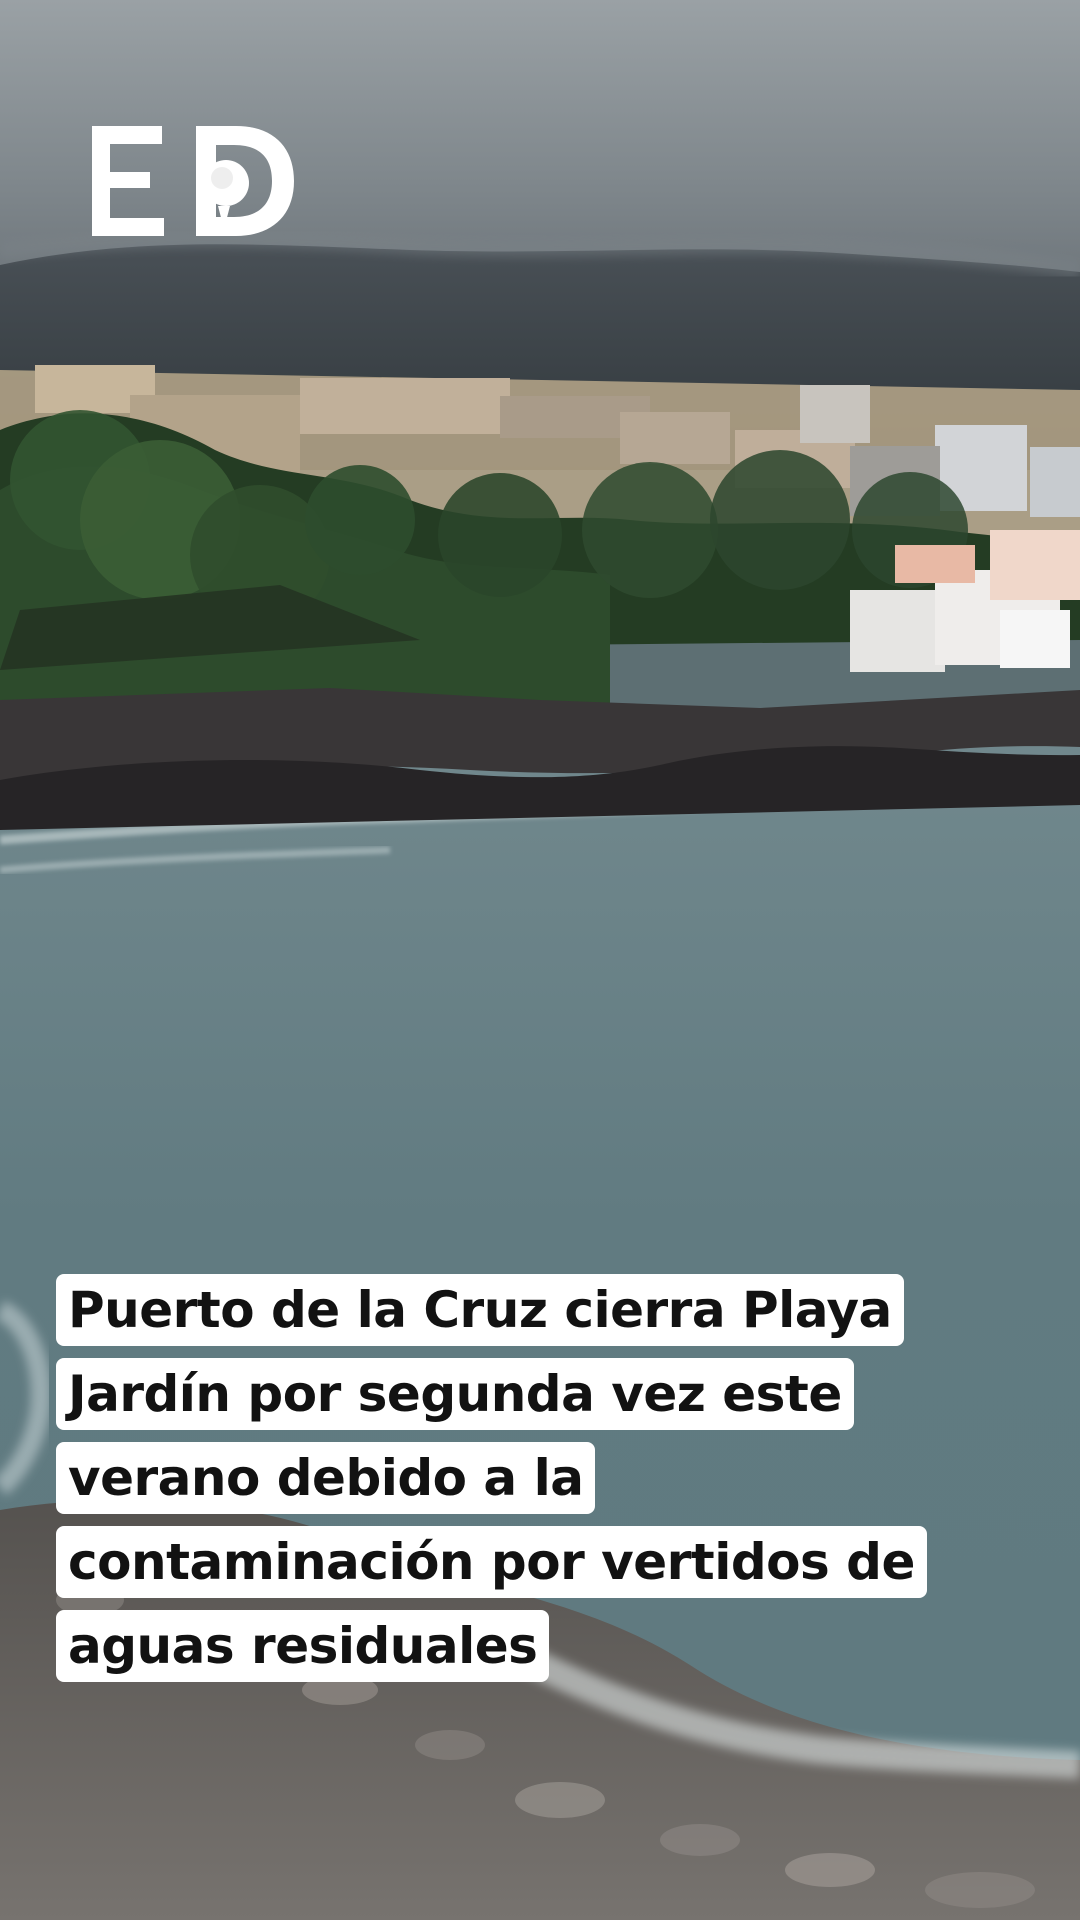 Image resolution: width=1080 pixels, height=1920 pixels. I want to click on headline-line-1: Puerto de la Cruz cierra Playa, so click(546, 1316).